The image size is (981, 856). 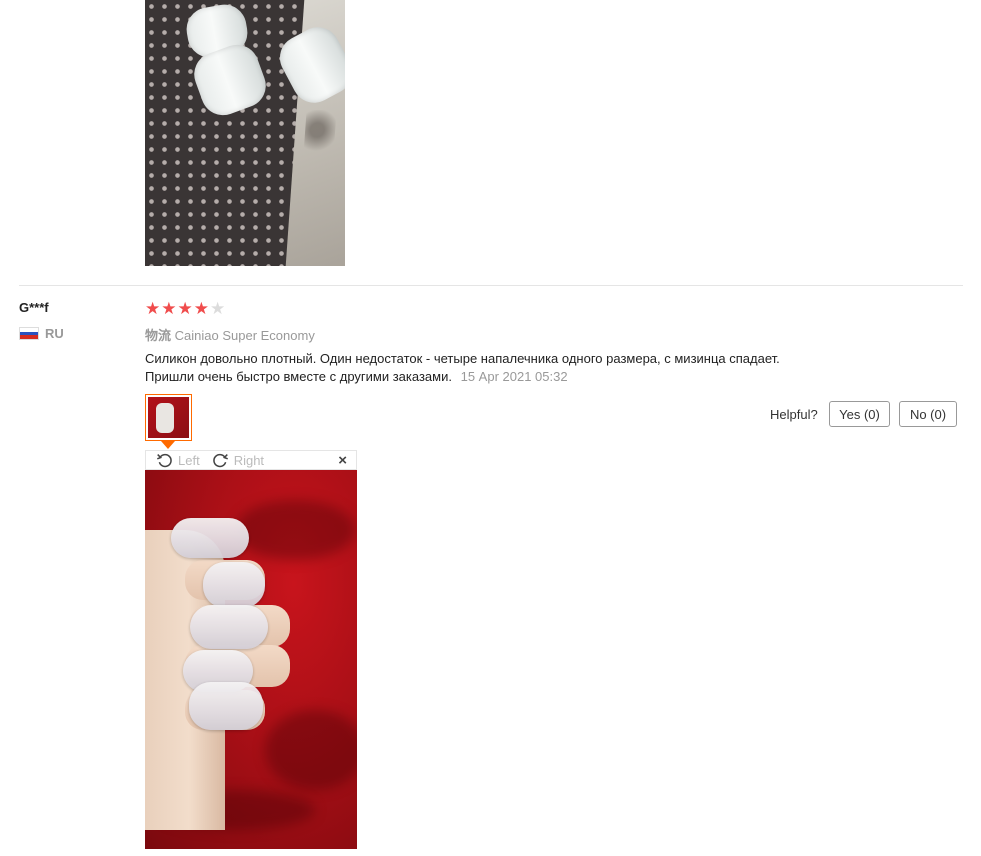 What do you see at coordinates (189, 460) in the screenshot?
I see `rotate-left-label: Left` at bounding box center [189, 460].